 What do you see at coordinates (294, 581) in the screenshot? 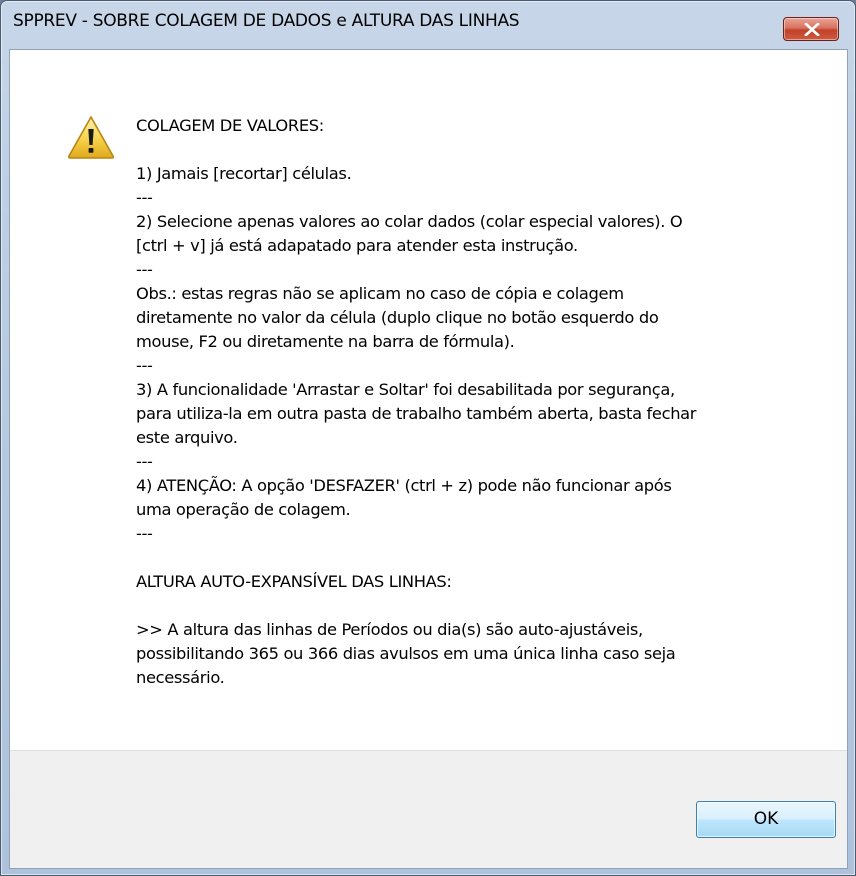
I see `section-title-altura: ALTURA AUTO-EXPANSÍVEL DAS LINHAS:` at bounding box center [294, 581].